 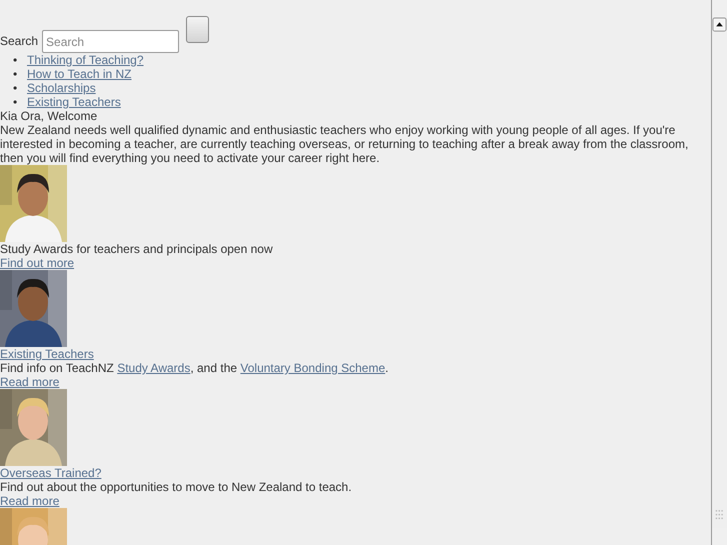 What do you see at coordinates (176, 487) in the screenshot?
I see `feature-text: Find out about the opportunities to move to New Zealand to teach.` at bounding box center [176, 487].